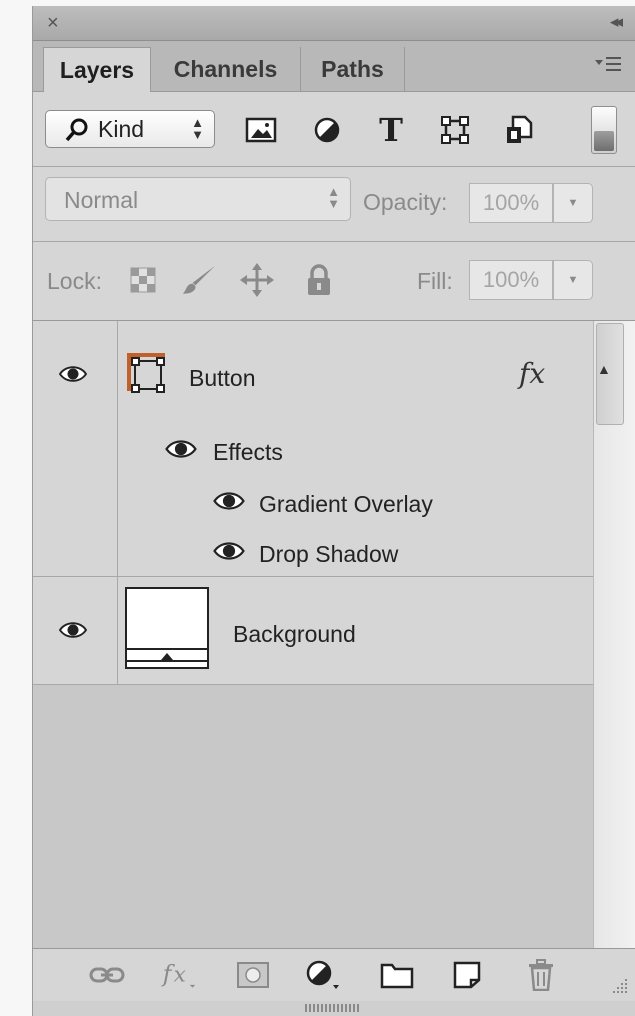 The image size is (635, 1016). What do you see at coordinates (604, 141) in the screenshot?
I see `toggle-knob` at bounding box center [604, 141].